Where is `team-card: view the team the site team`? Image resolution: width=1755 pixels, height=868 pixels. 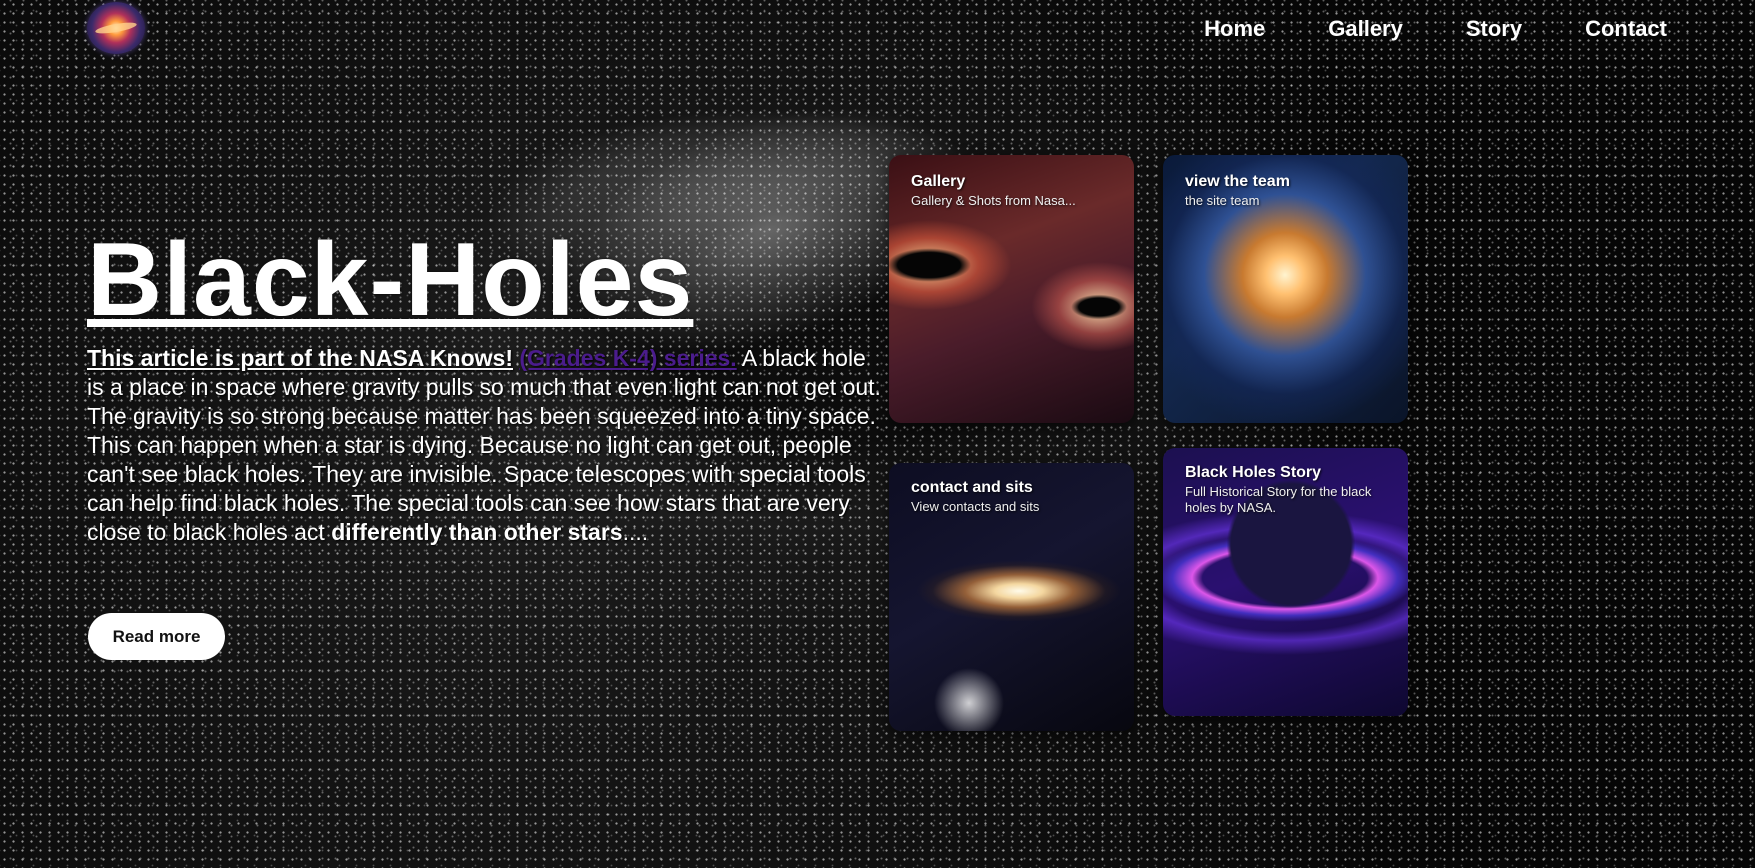 team-card: view the team the site team is located at coordinates (1285, 289).